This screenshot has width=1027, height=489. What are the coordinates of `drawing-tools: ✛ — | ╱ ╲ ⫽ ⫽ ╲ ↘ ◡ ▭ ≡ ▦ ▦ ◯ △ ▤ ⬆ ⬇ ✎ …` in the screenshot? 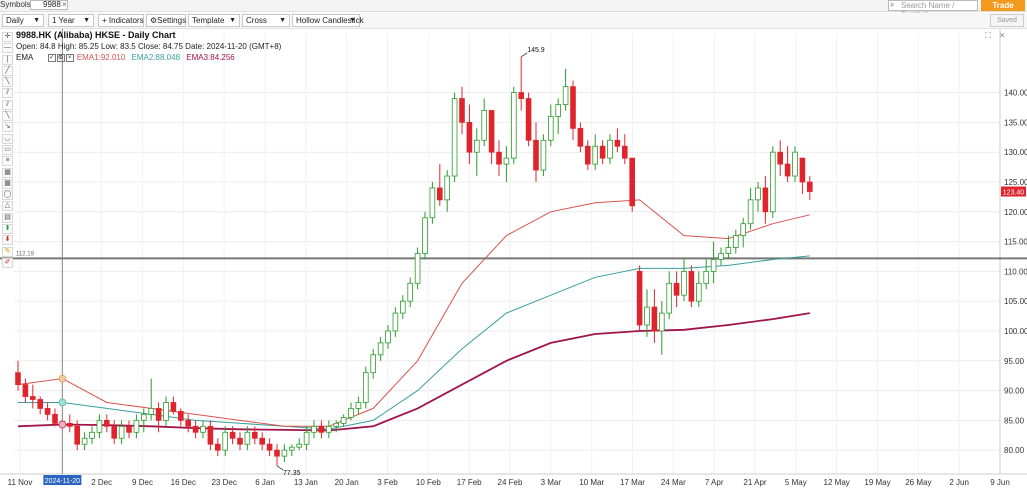 It's located at (8, 150).